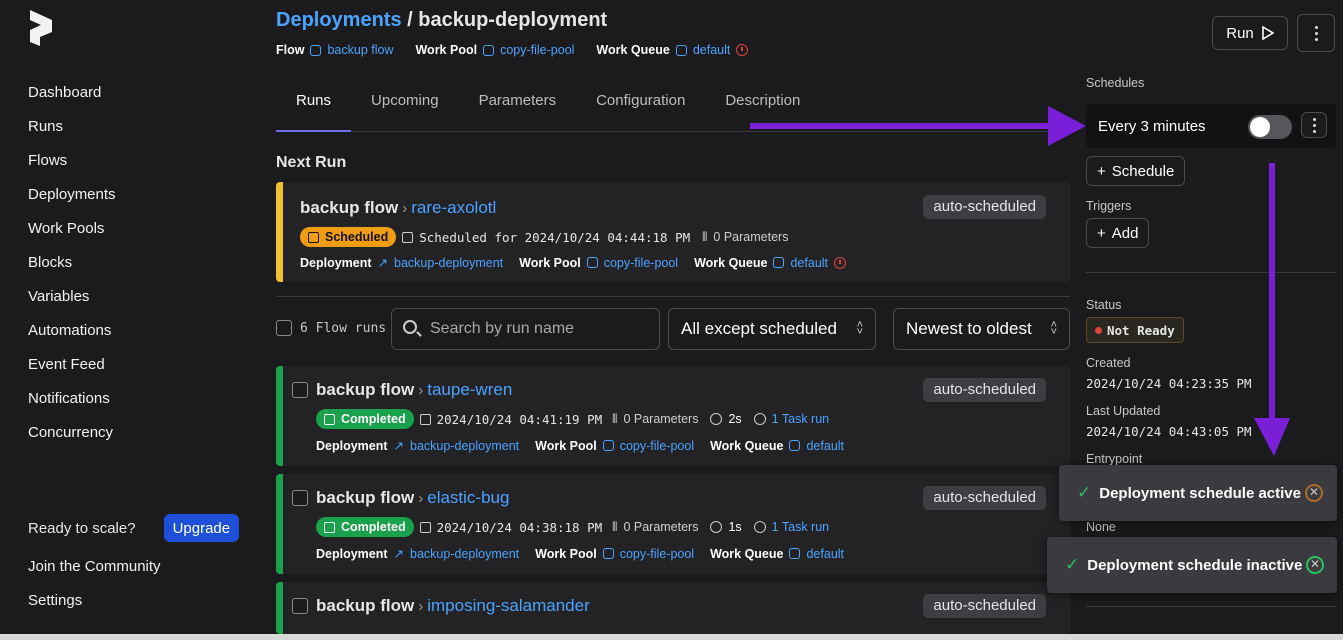 This screenshot has height=640, width=1343. Describe the element at coordinates (311, 162) in the screenshot. I see `next-run-heading: Next Run` at that location.